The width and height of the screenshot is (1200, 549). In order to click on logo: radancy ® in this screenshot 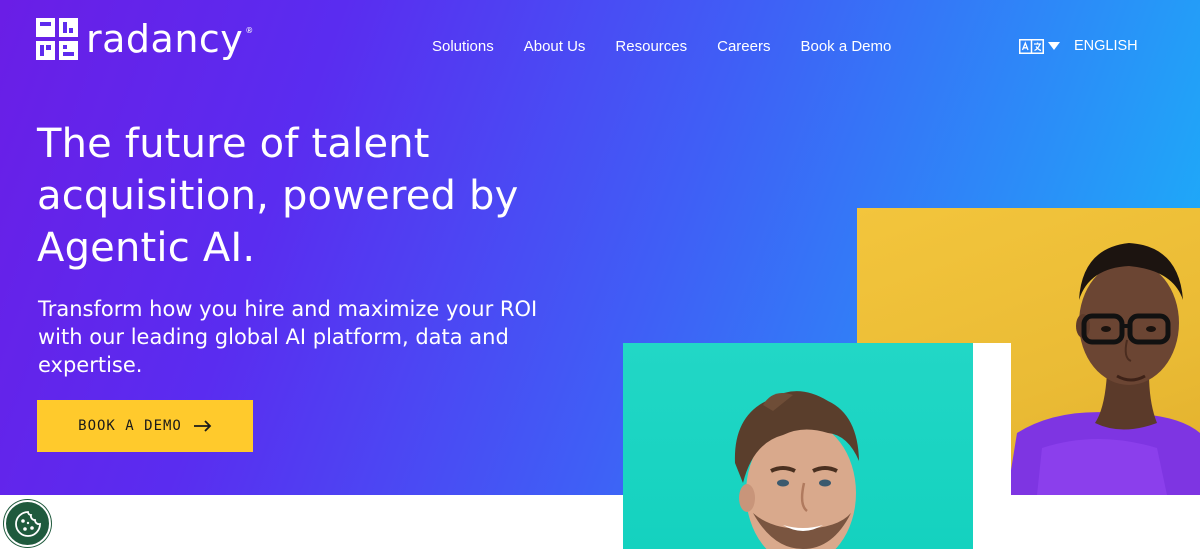, I will do `click(144, 39)`.